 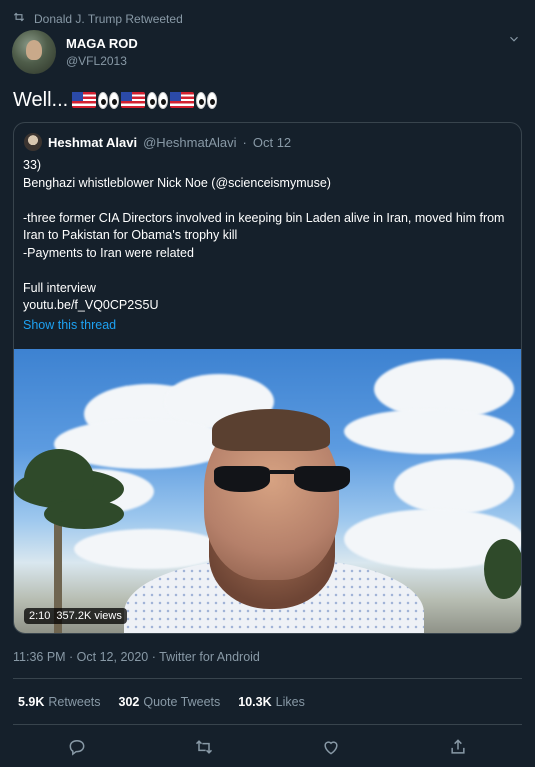 I want to click on retweet-banner-text: Donald J. Trump Retweeted, so click(x=108, y=18).